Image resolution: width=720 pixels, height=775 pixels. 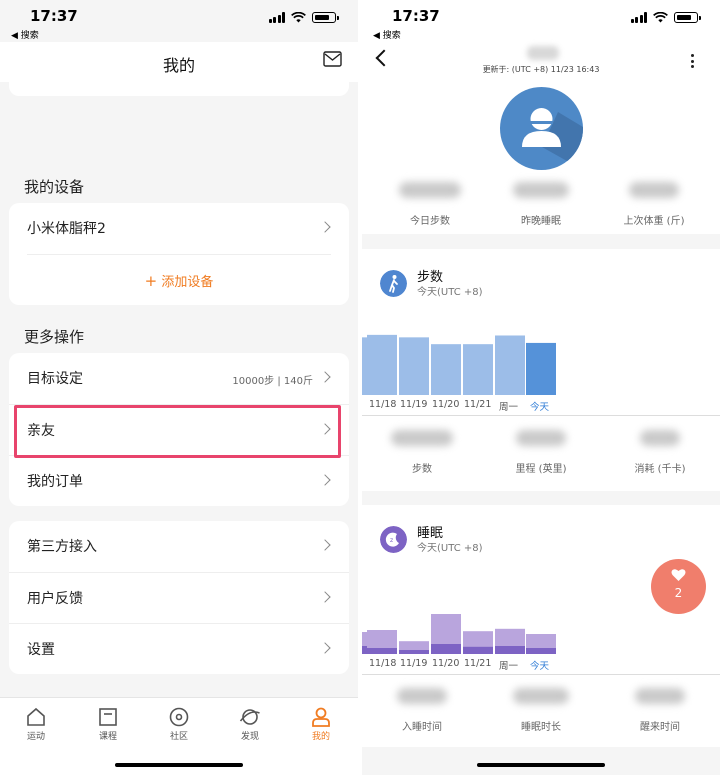 I want to click on sleep-stat-waketime: 醒来时间, so click(x=660, y=710).